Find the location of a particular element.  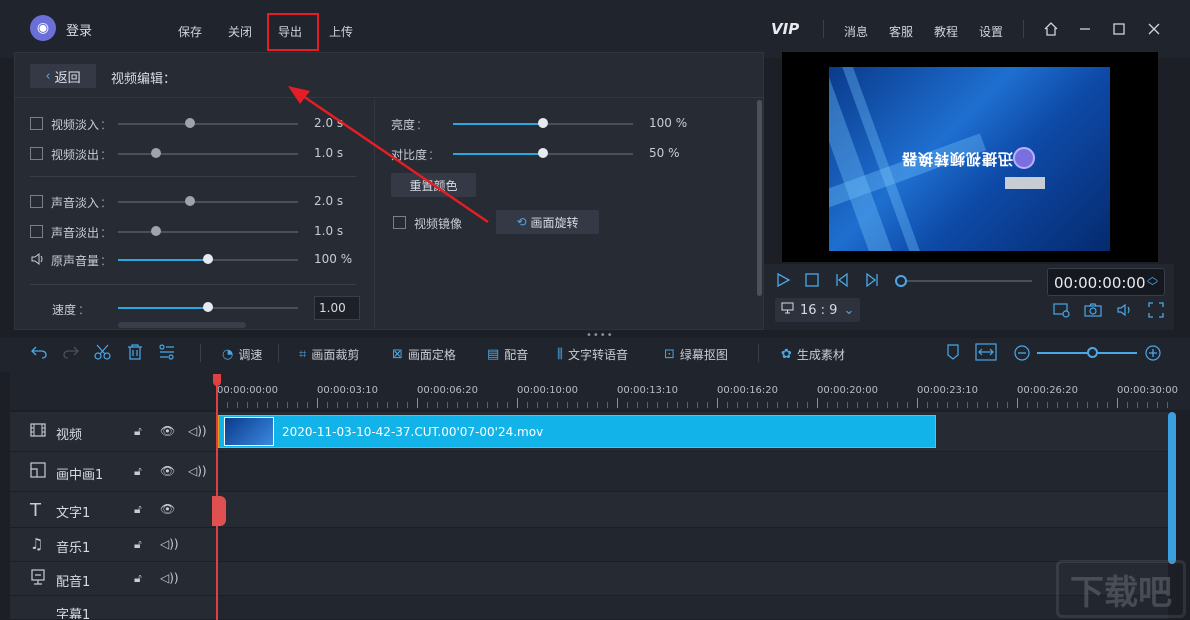

next-frame-icon is located at coordinates (872, 282).